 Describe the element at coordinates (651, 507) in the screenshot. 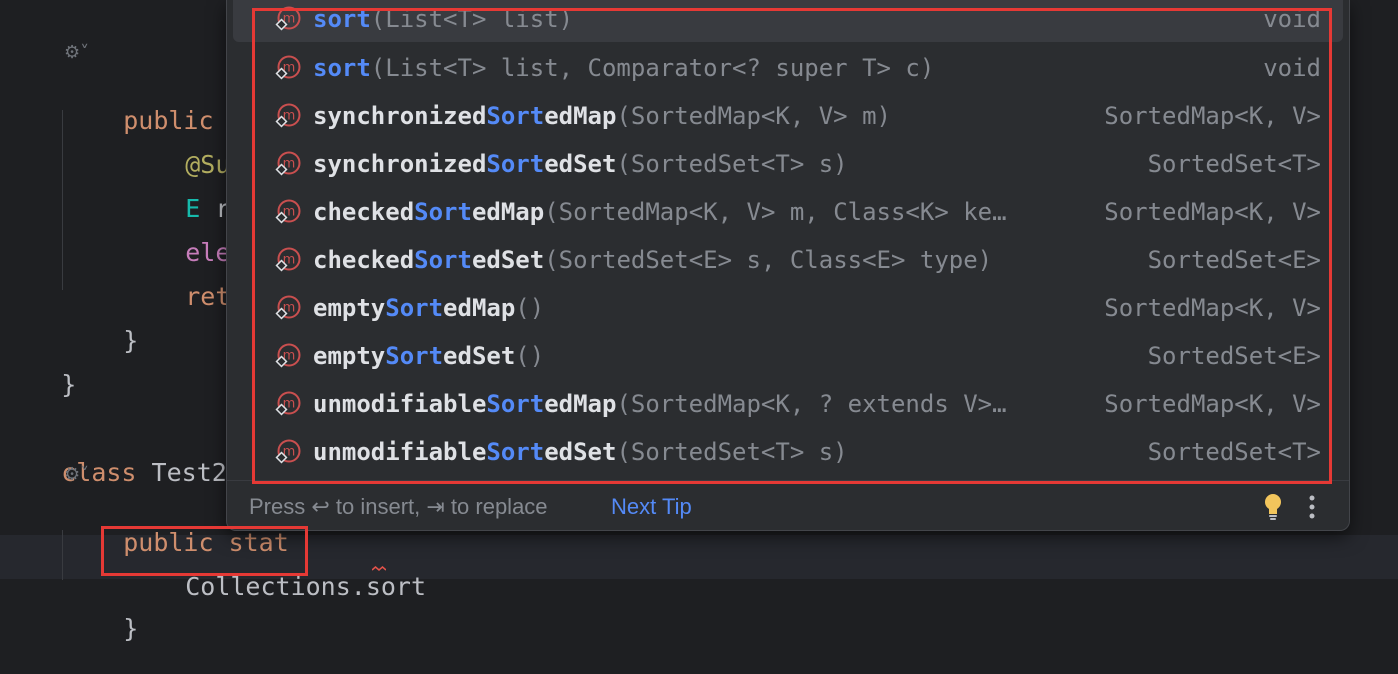

I see `next-tip-link: Next Tip` at that location.